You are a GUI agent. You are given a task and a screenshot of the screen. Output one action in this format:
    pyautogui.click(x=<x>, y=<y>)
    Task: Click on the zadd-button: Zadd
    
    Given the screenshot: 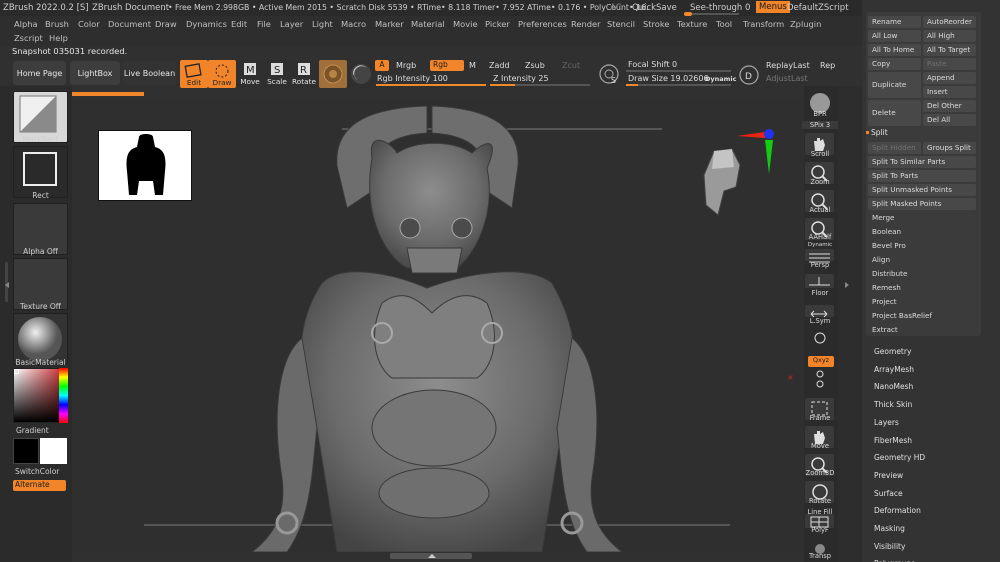 What is the action you would take?
    pyautogui.click(x=499, y=65)
    